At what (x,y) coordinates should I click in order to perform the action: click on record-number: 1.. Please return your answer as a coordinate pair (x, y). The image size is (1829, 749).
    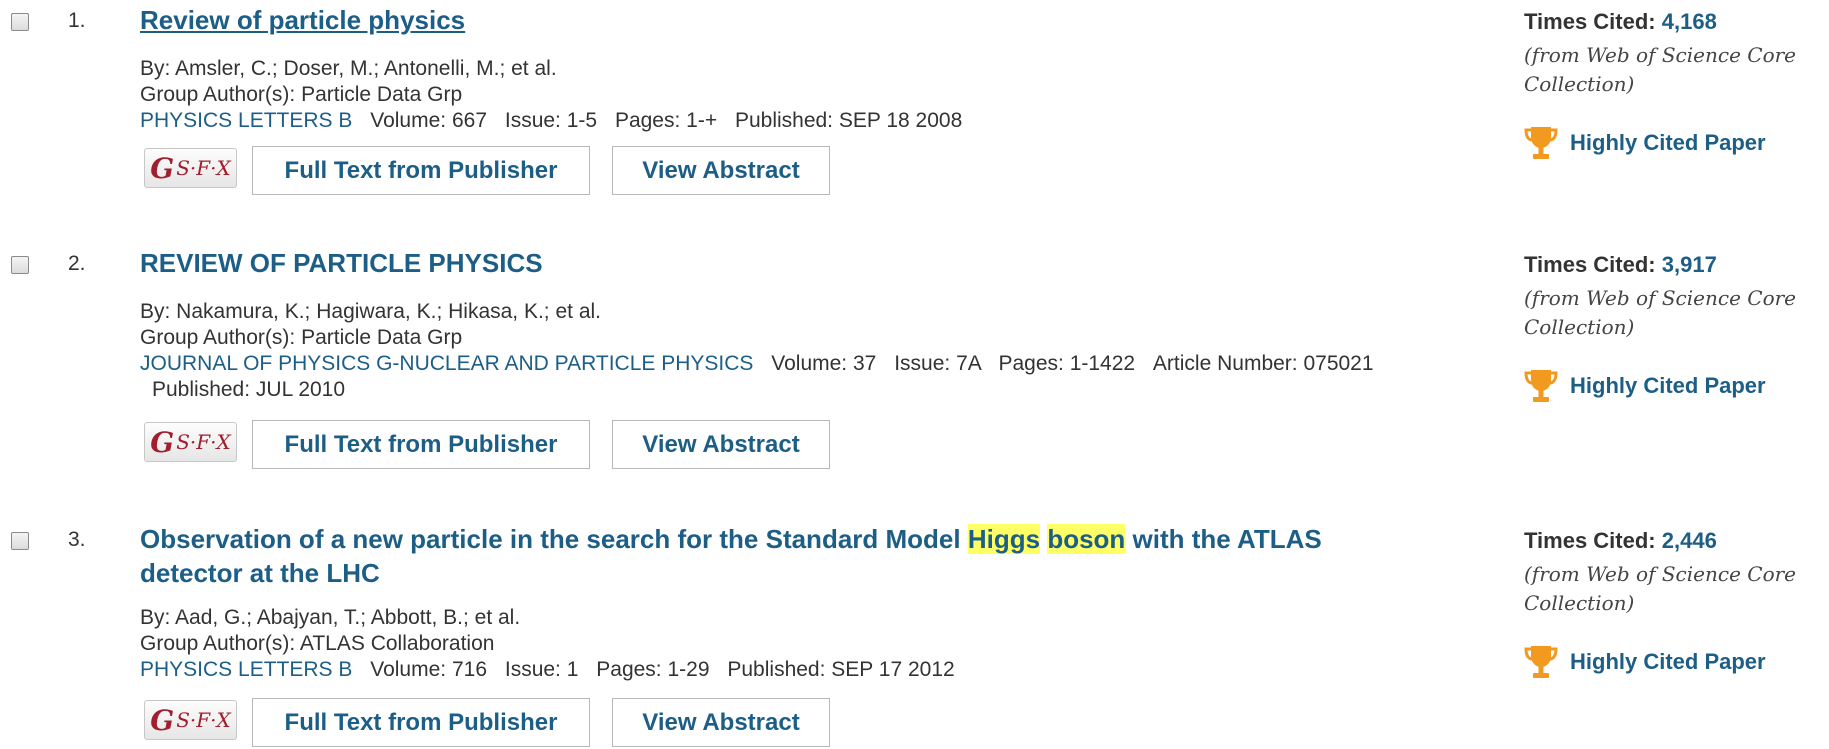
    Looking at the image, I should click on (77, 20).